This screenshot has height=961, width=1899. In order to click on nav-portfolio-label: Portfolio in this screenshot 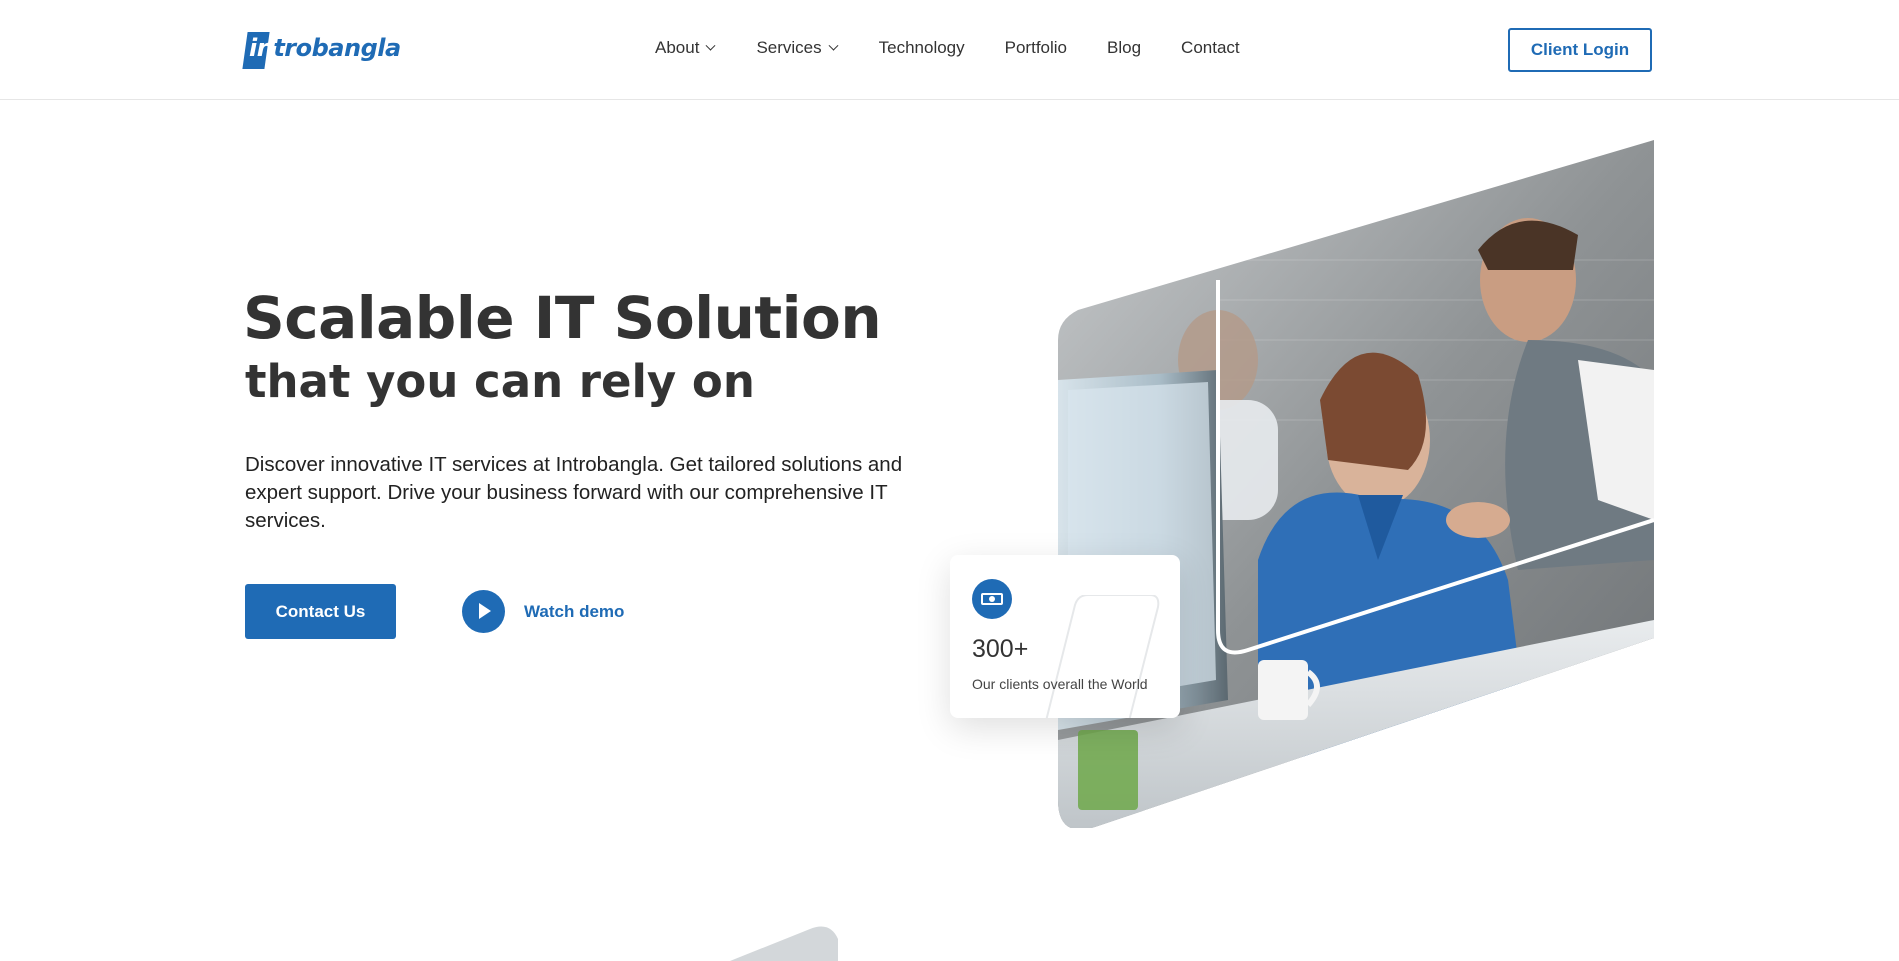, I will do `click(1036, 47)`.